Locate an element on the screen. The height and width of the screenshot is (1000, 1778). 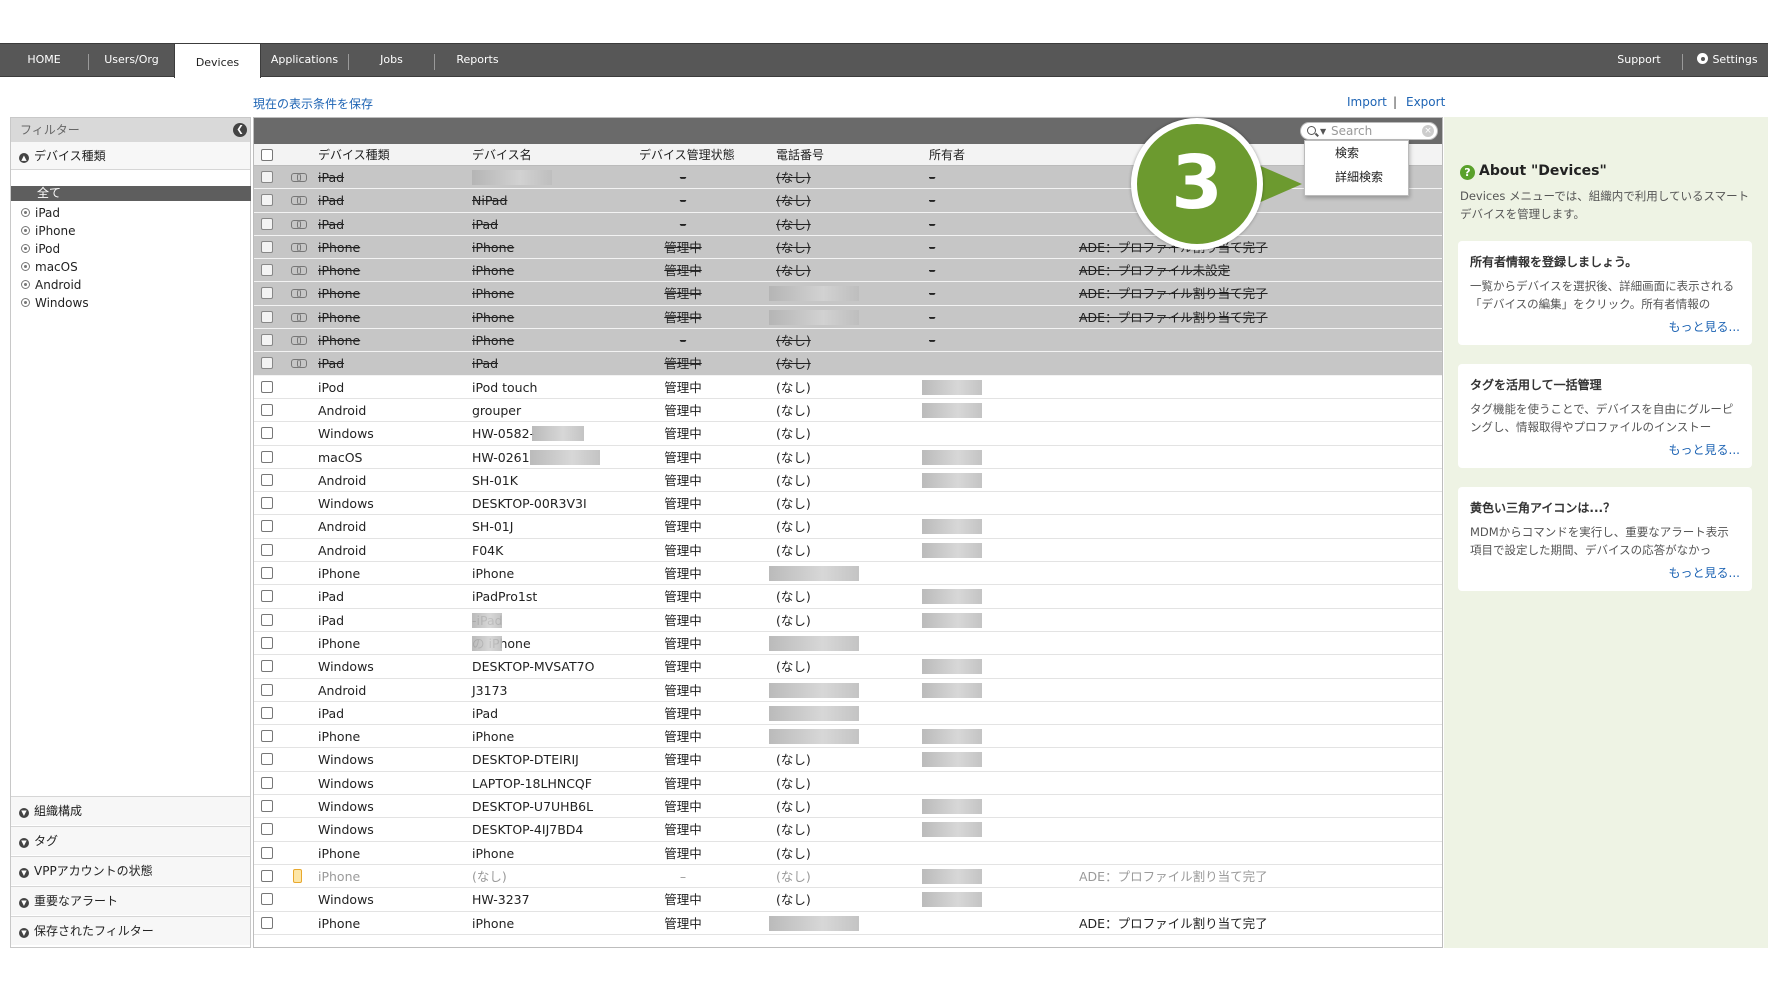
nav-reports: Reports is located at coordinates (477, 60).